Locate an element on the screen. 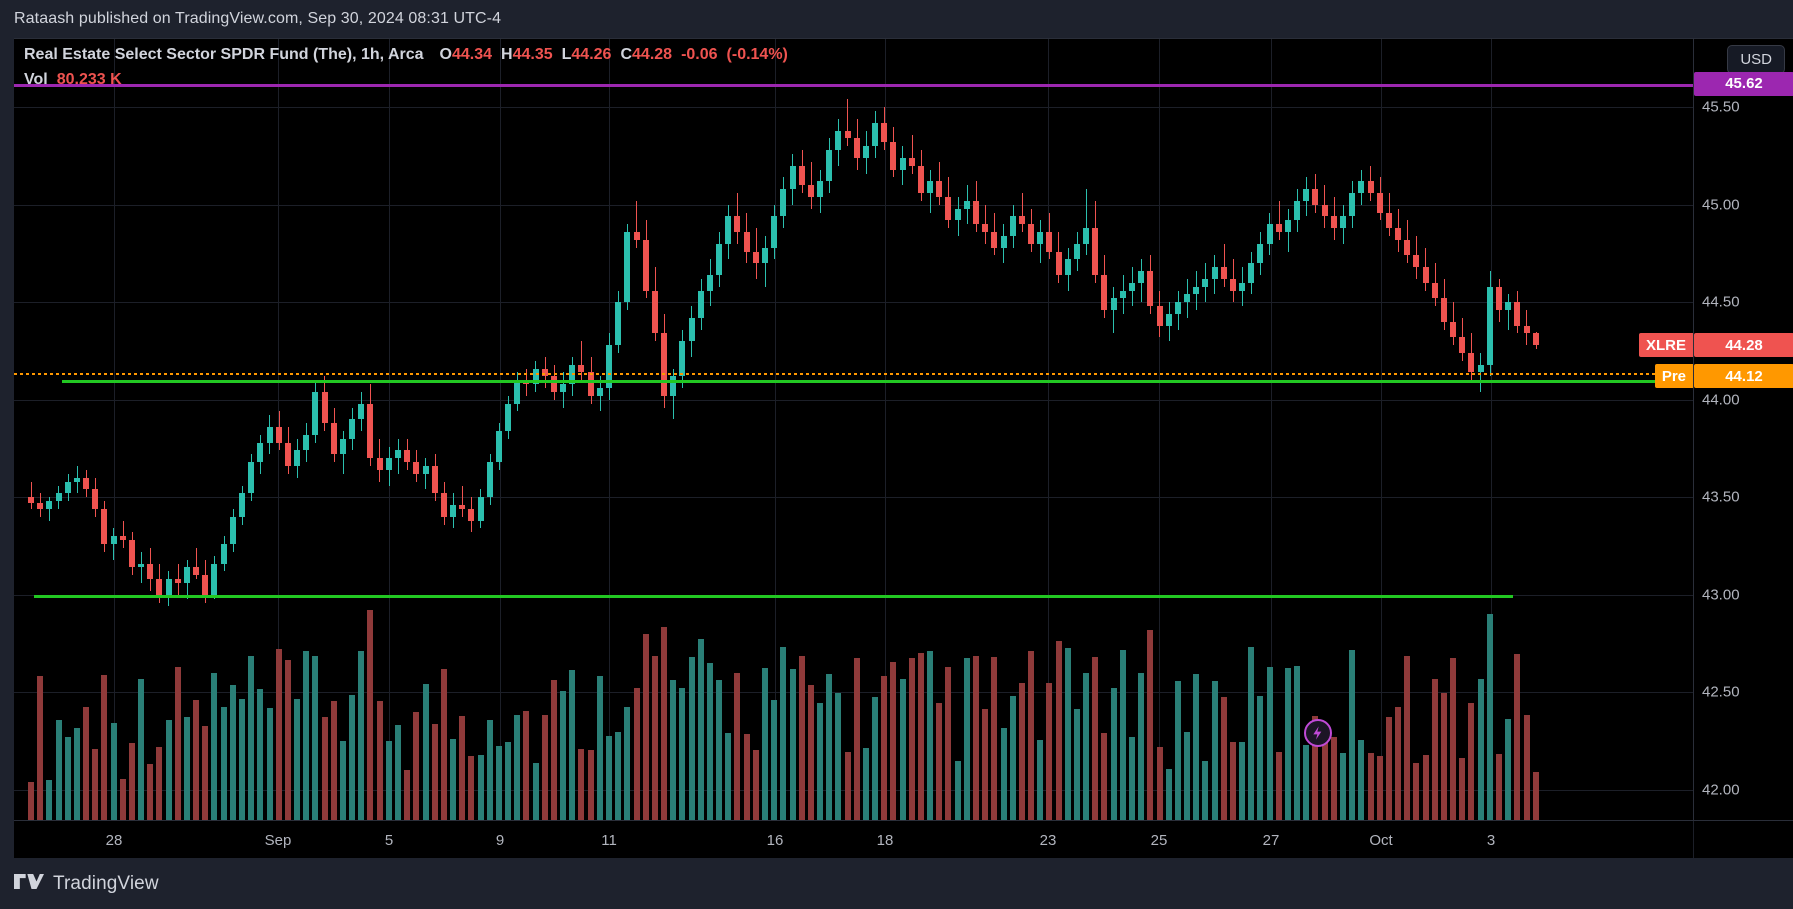  last-price-badge: 44.28 is located at coordinates (1743, 345).